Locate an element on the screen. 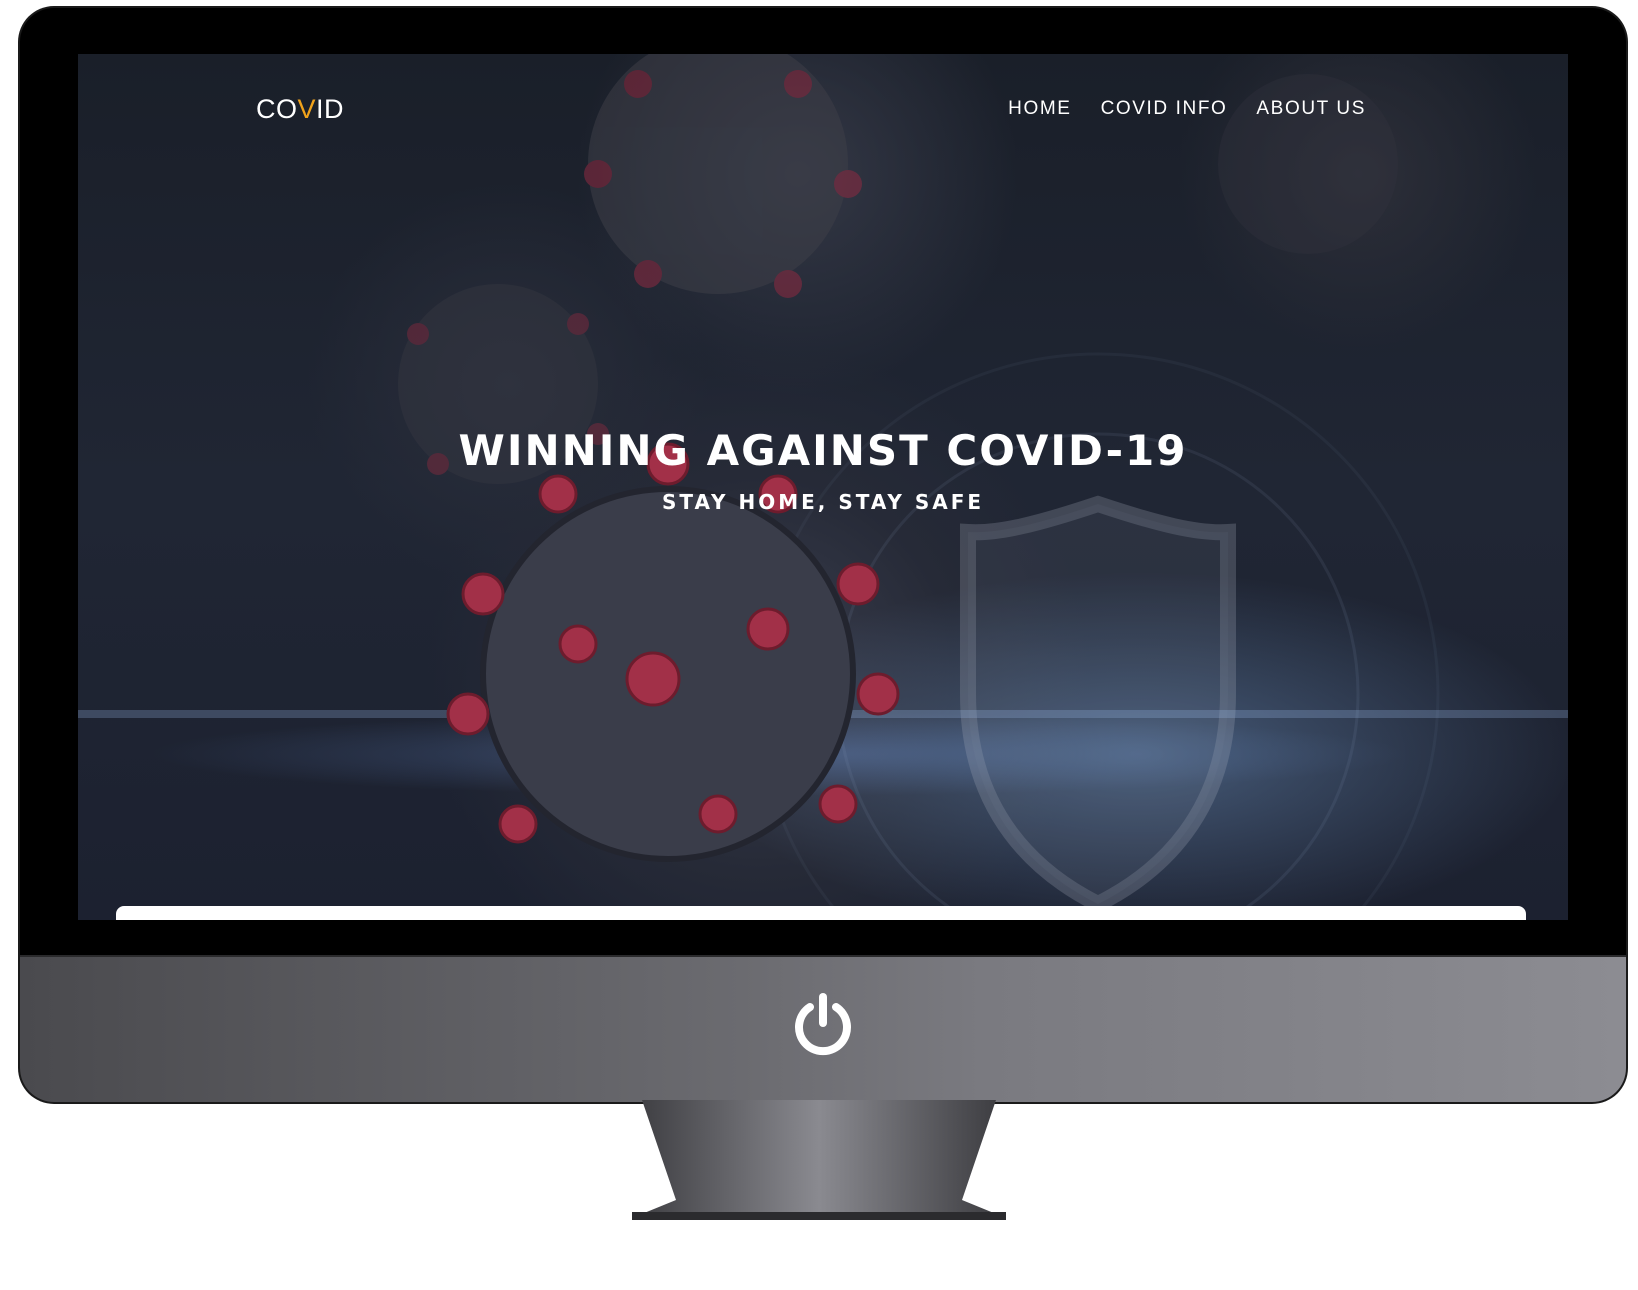  monitor-chin is located at coordinates (823, 1028).